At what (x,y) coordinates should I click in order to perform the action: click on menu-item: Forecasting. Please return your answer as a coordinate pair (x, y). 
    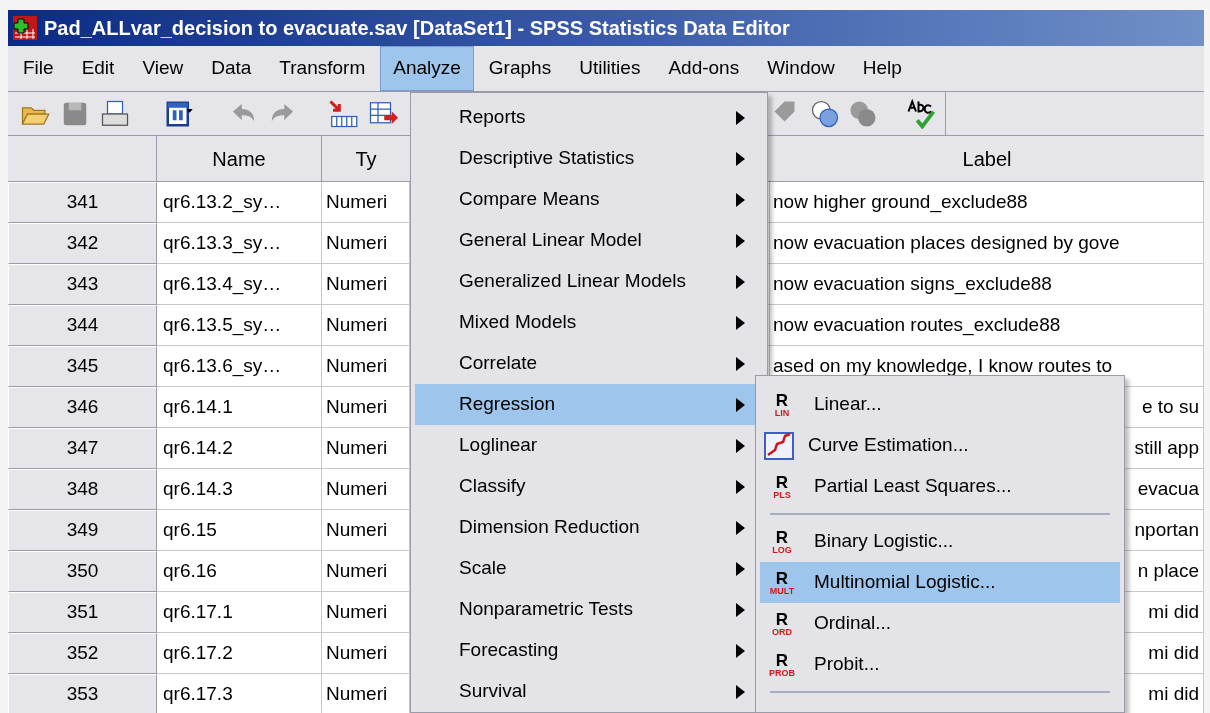
    Looking at the image, I should click on (589, 650).